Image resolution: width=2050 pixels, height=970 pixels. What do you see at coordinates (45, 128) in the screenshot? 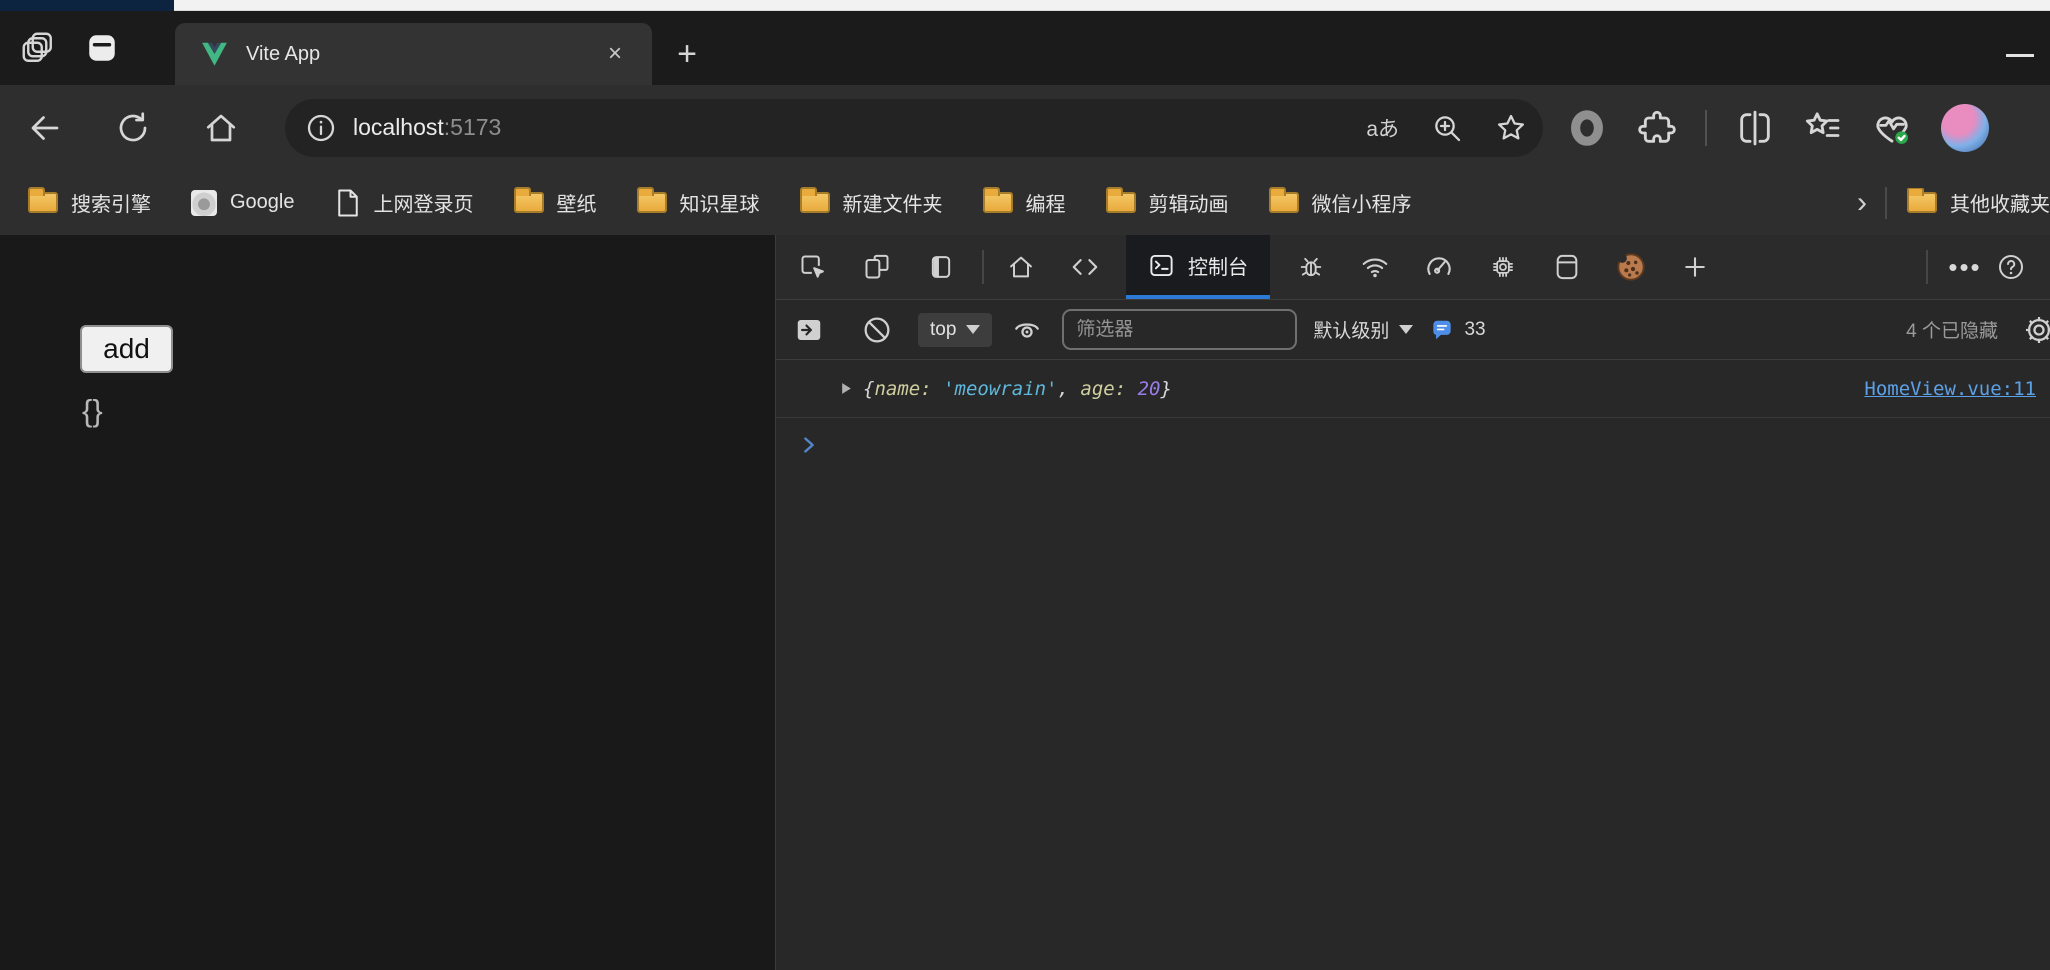
I see `back-button` at bounding box center [45, 128].